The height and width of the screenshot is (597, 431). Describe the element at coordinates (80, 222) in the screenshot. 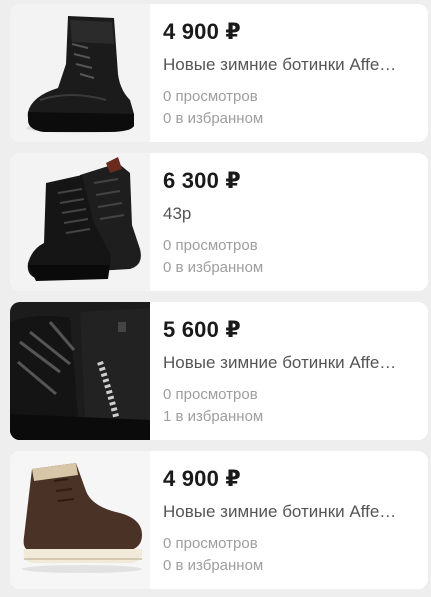

I see `black-boots-pair-icon` at that location.